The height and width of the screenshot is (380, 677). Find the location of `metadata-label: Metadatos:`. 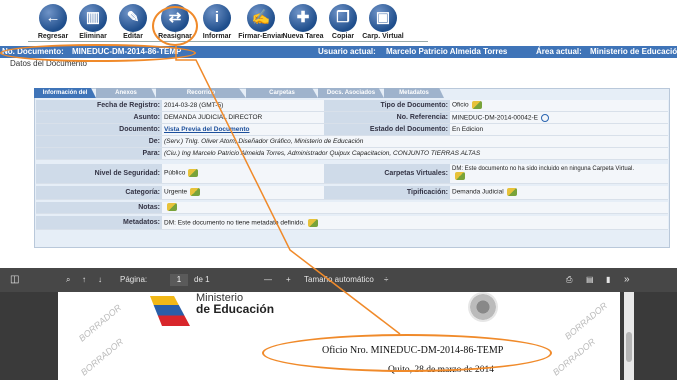

metadata-label: Metadatos: is located at coordinates (141, 222).